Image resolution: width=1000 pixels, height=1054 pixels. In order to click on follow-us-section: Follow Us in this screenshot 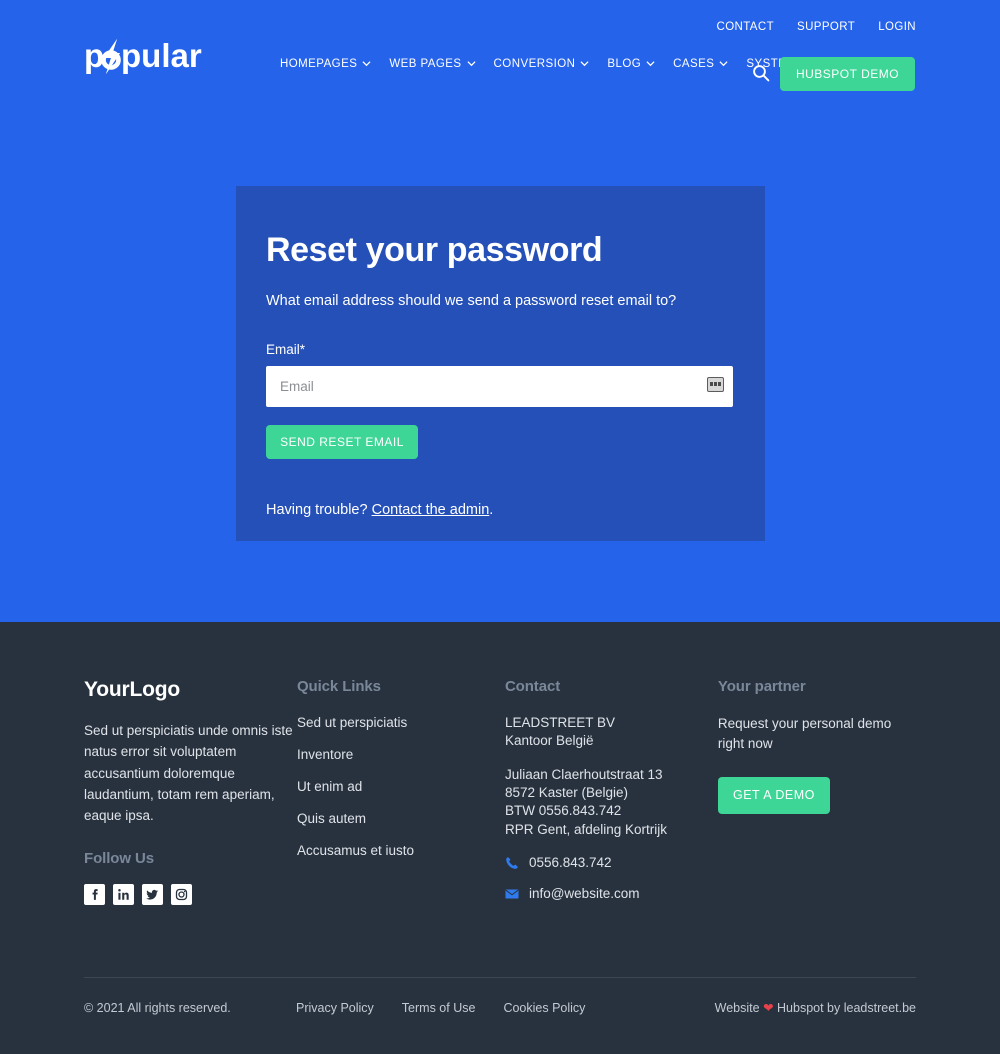, I will do `click(138, 877)`.